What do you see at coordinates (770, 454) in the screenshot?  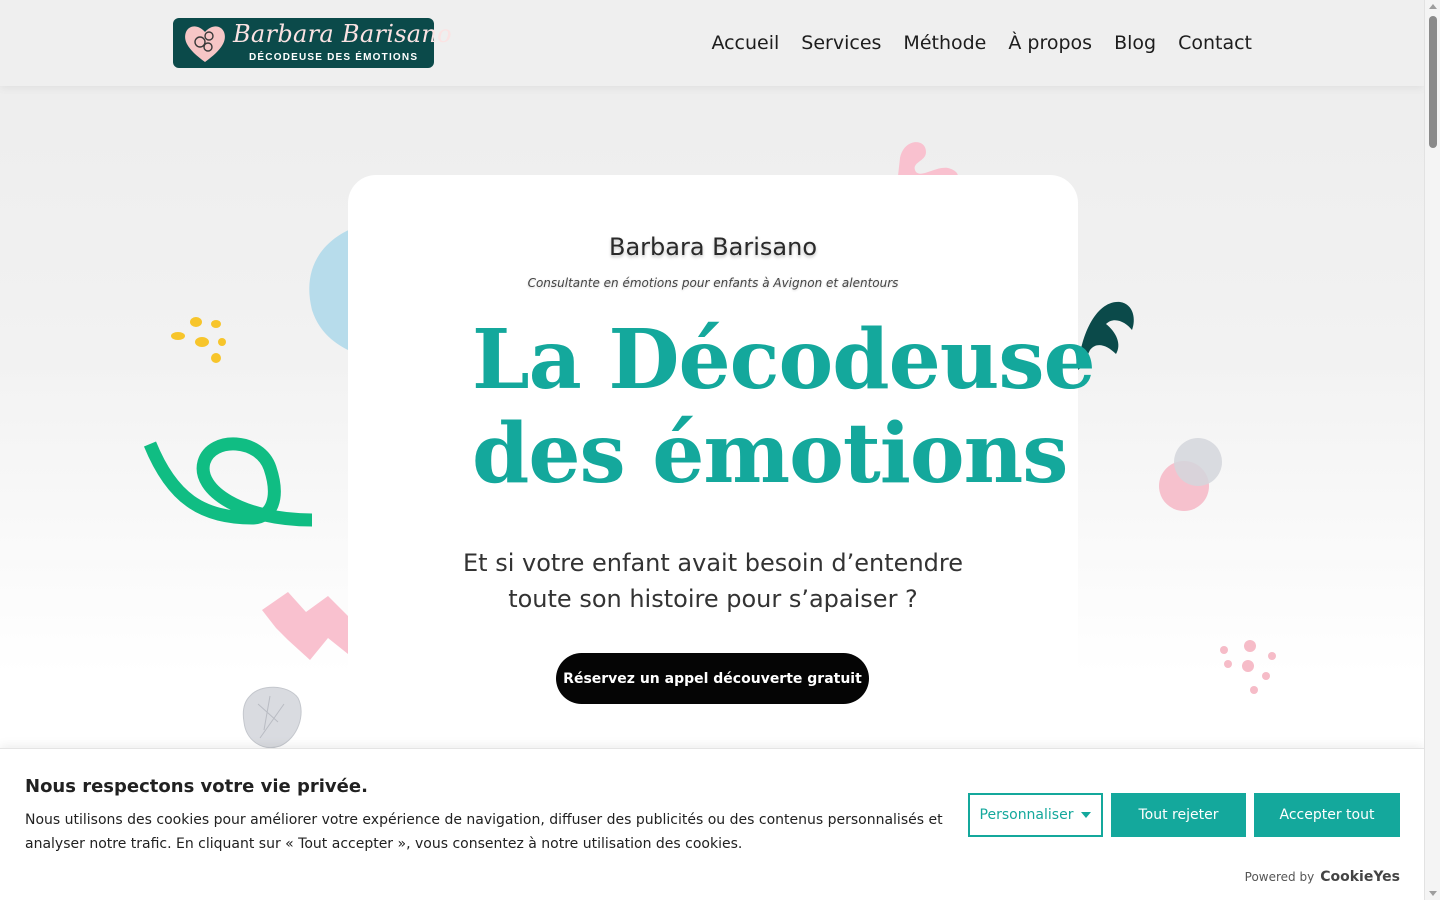 I see `hero-title-line-2: des émotions` at bounding box center [770, 454].